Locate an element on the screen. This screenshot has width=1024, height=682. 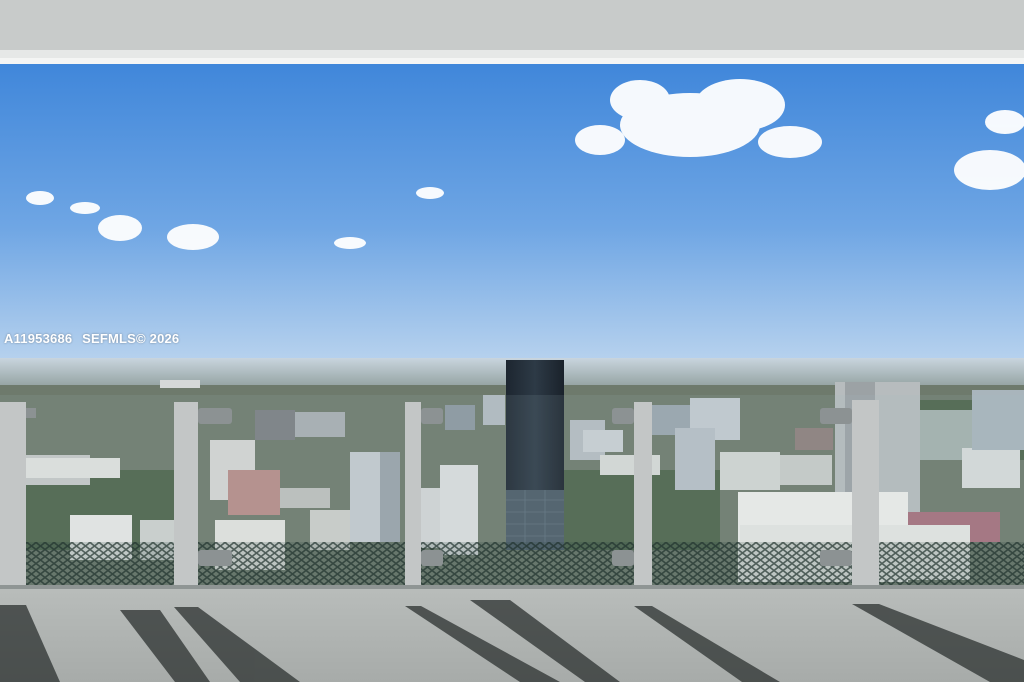
ceiling-overhang is located at coordinates (512, 29).